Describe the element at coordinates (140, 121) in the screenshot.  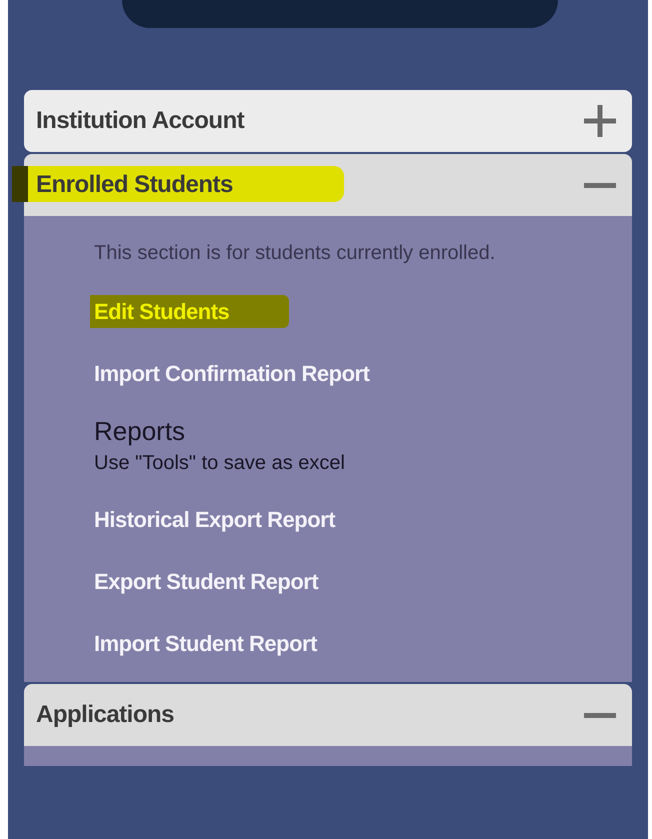
I see `section-title: Institution Account` at that location.